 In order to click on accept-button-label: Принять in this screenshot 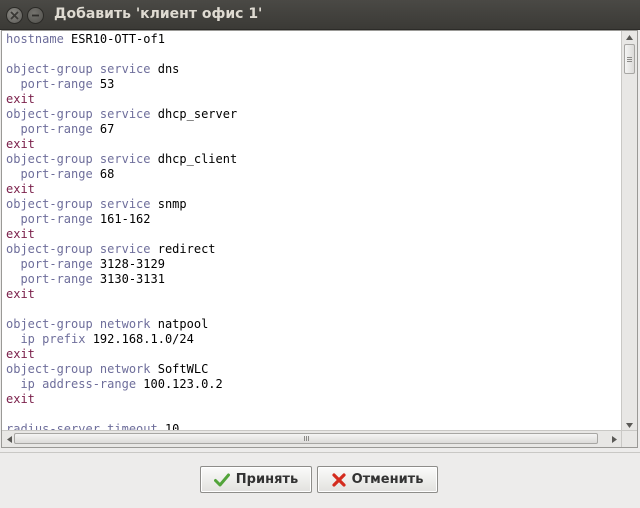, I will do `click(267, 479)`.